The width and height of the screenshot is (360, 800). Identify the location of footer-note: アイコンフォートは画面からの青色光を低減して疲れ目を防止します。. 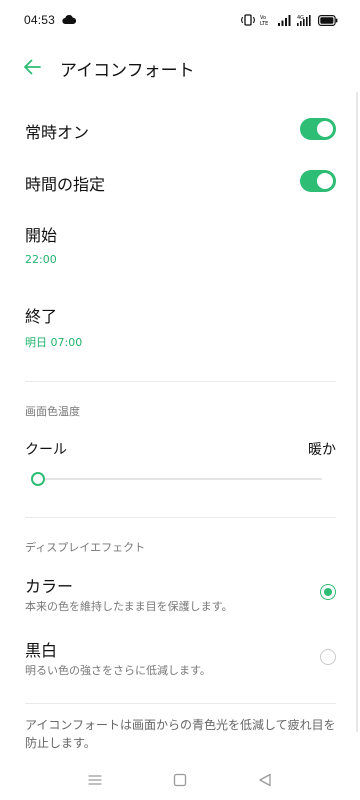
(180, 734).